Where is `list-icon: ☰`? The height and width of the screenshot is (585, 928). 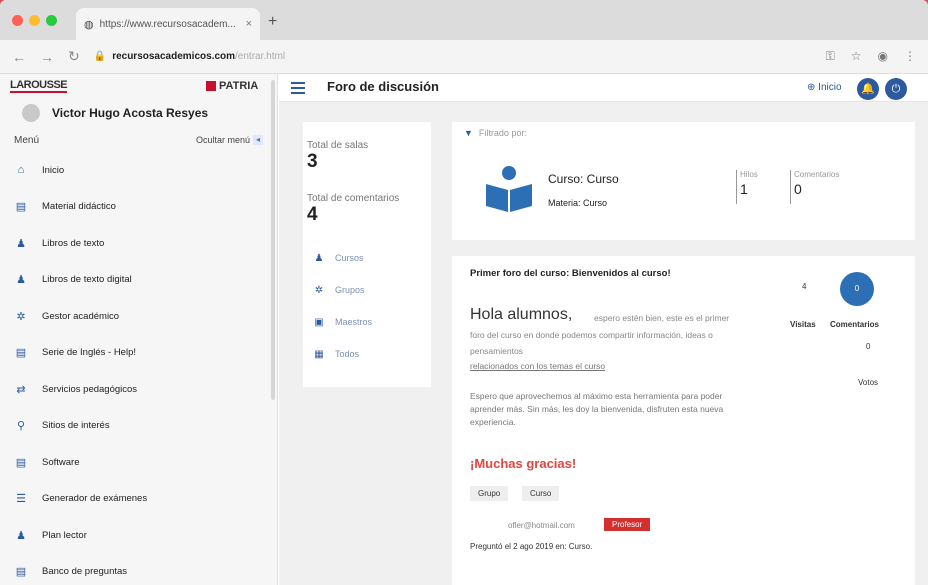 list-icon: ☰ is located at coordinates (21, 499).